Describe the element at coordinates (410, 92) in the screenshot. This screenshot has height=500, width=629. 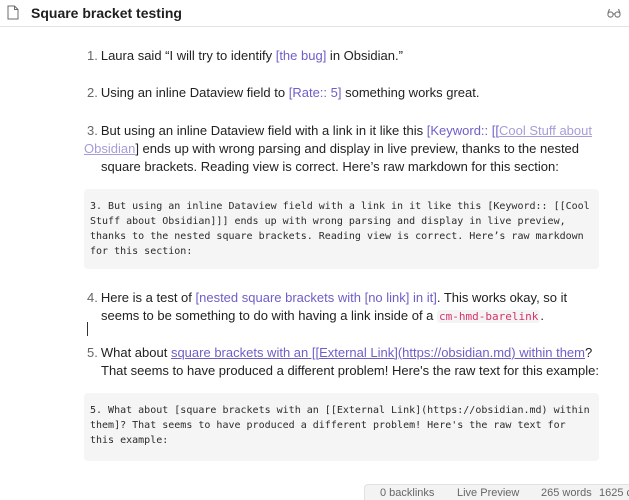
I see `list-text: something works great.` at that location.